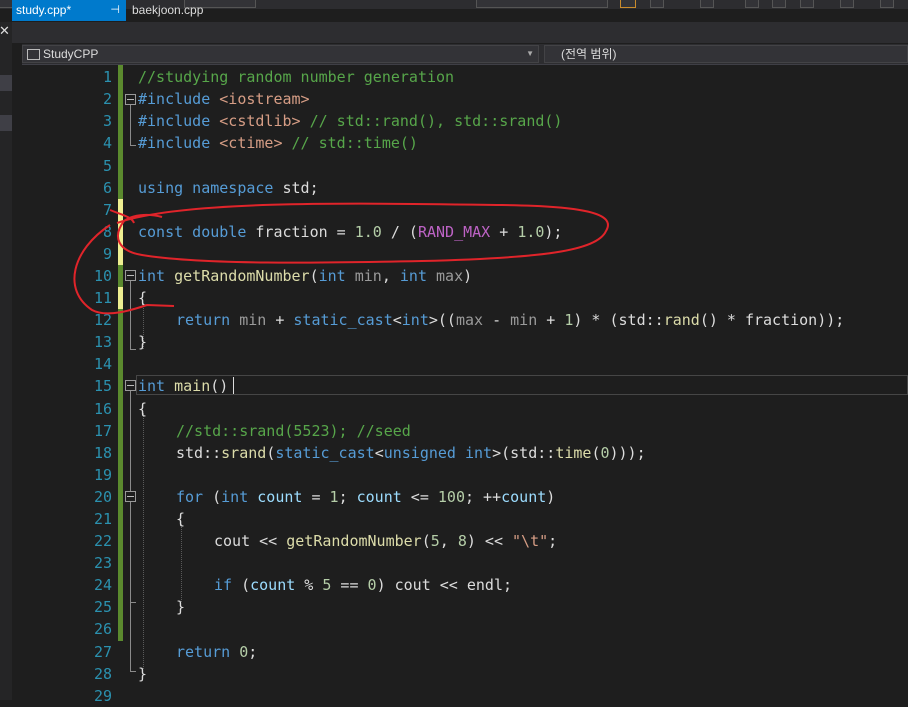 The image size is (908, 707). What do you see at coordinates (33, 54) in the screenshot?
I see `project-icon` at bounding box center [33, 54].